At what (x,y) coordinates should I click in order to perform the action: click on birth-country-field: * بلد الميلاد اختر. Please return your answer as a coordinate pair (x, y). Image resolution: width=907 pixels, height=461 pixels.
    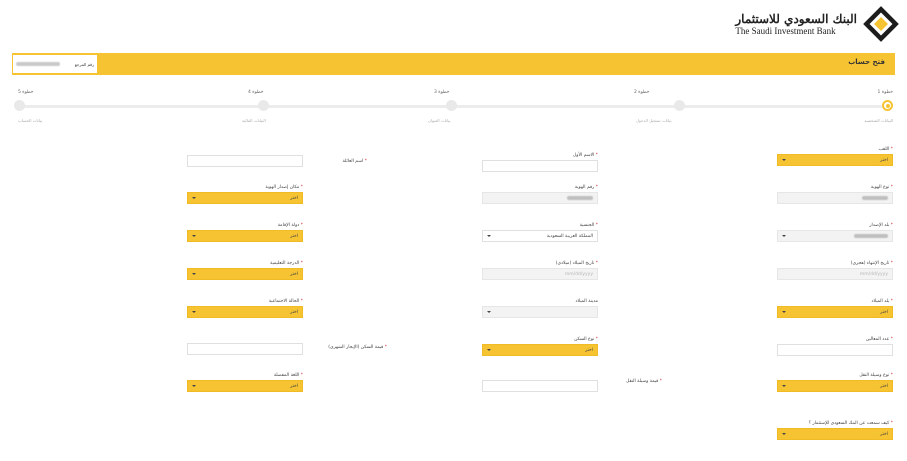
    Looking at the image, I should click on (835, 308).